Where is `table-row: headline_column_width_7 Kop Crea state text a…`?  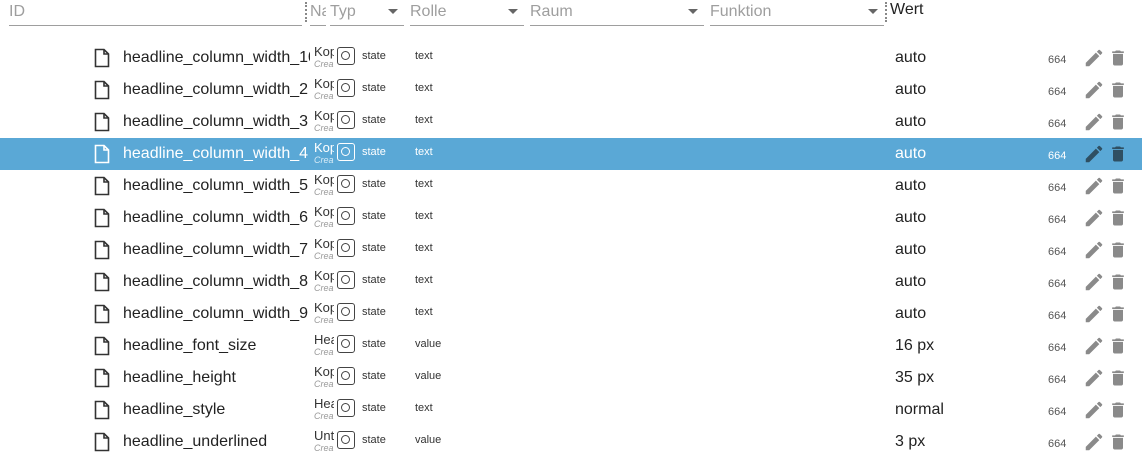 table-row: headline_column_width_7 Kop Crea state text a… is located at coordinates (571, 250).